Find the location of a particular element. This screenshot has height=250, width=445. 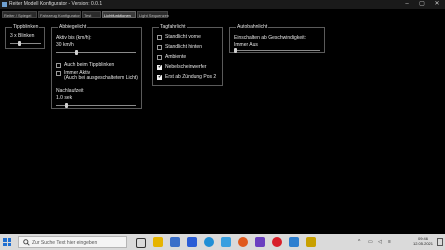

checkbox-label: Nebelscheinwerfer is located at coordinates (186, 67).